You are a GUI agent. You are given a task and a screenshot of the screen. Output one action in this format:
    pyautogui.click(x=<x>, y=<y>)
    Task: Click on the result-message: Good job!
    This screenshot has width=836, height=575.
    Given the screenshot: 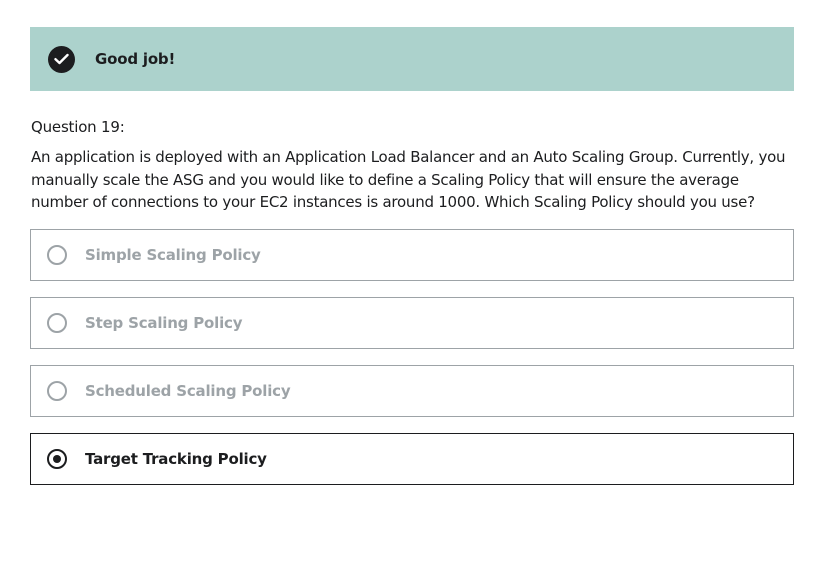 What is the action you would take?
    pyautogui.click(x=135, y=59)
    